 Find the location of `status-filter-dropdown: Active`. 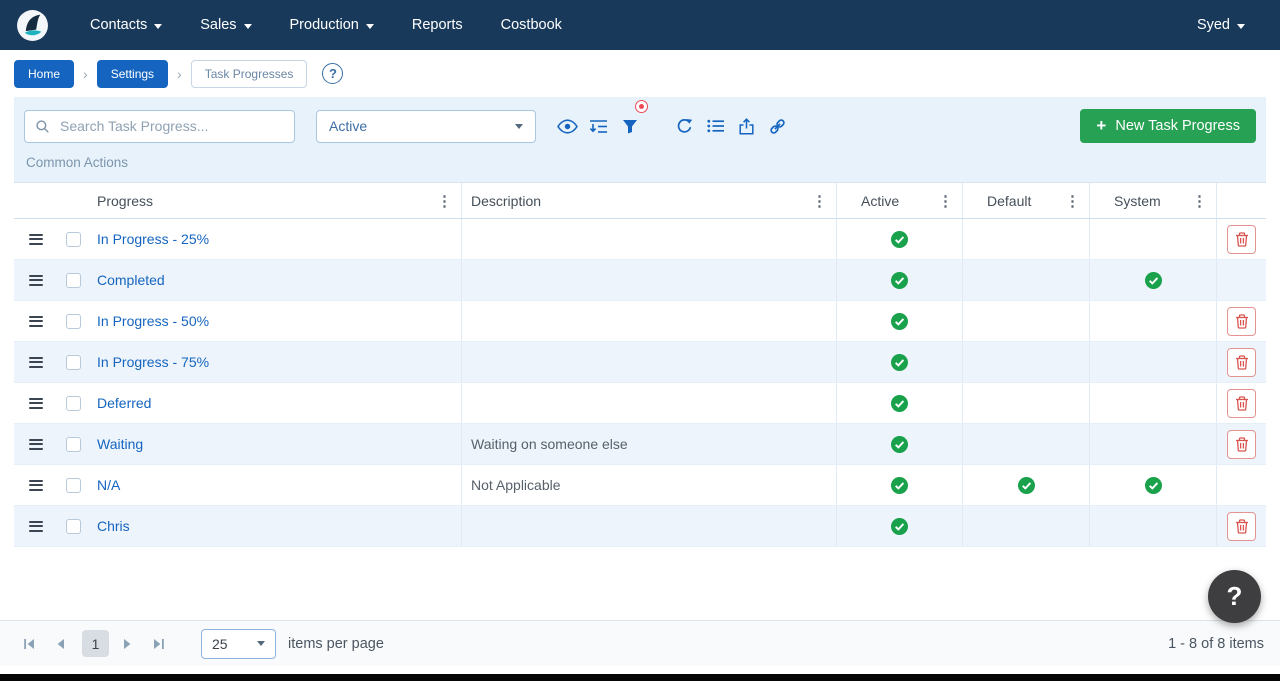

status-filter-dropdown: Active is located at coordinates (426, 126).